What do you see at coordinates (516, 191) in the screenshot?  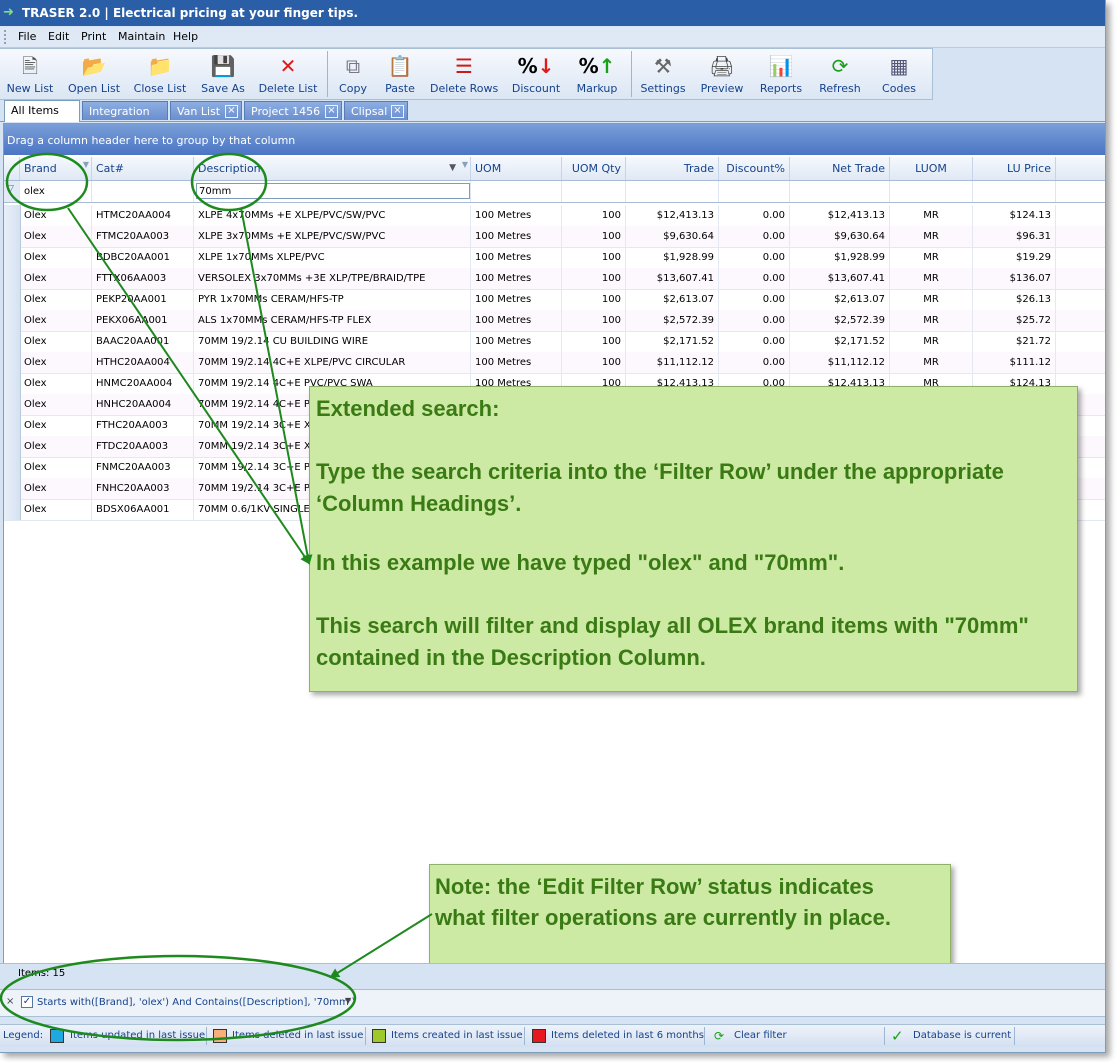 I see `filter-cell-uom` at bounding box center [516, 191].